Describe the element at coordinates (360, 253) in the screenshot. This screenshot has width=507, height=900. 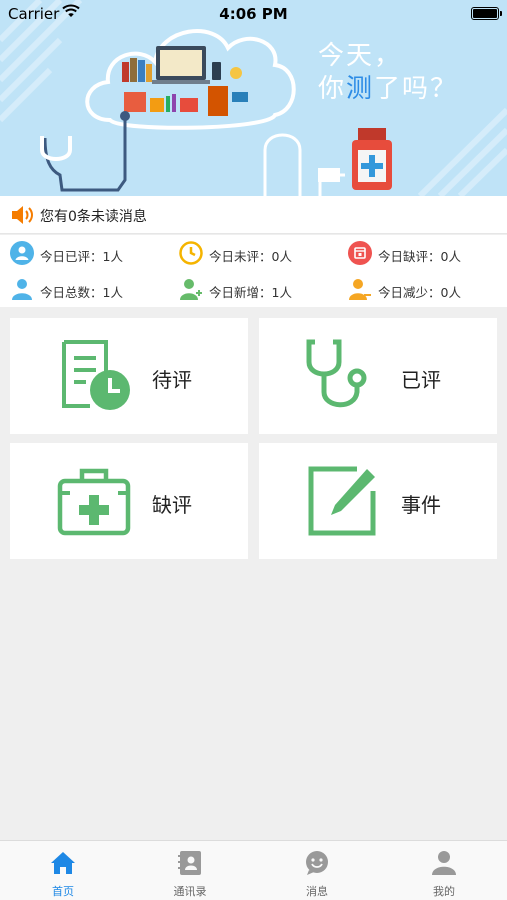
I see `calendar-icon` at that location.